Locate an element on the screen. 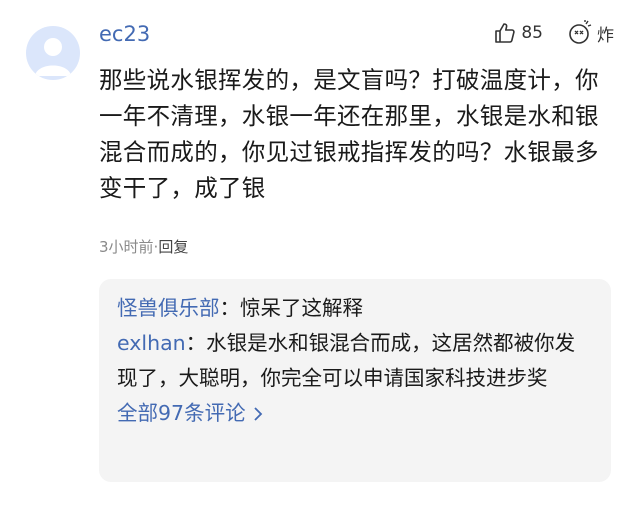 The height and width of the screenshot is (514, 640). reply-author: 怪兽俱乐部 is located at coordinates (168, 308).